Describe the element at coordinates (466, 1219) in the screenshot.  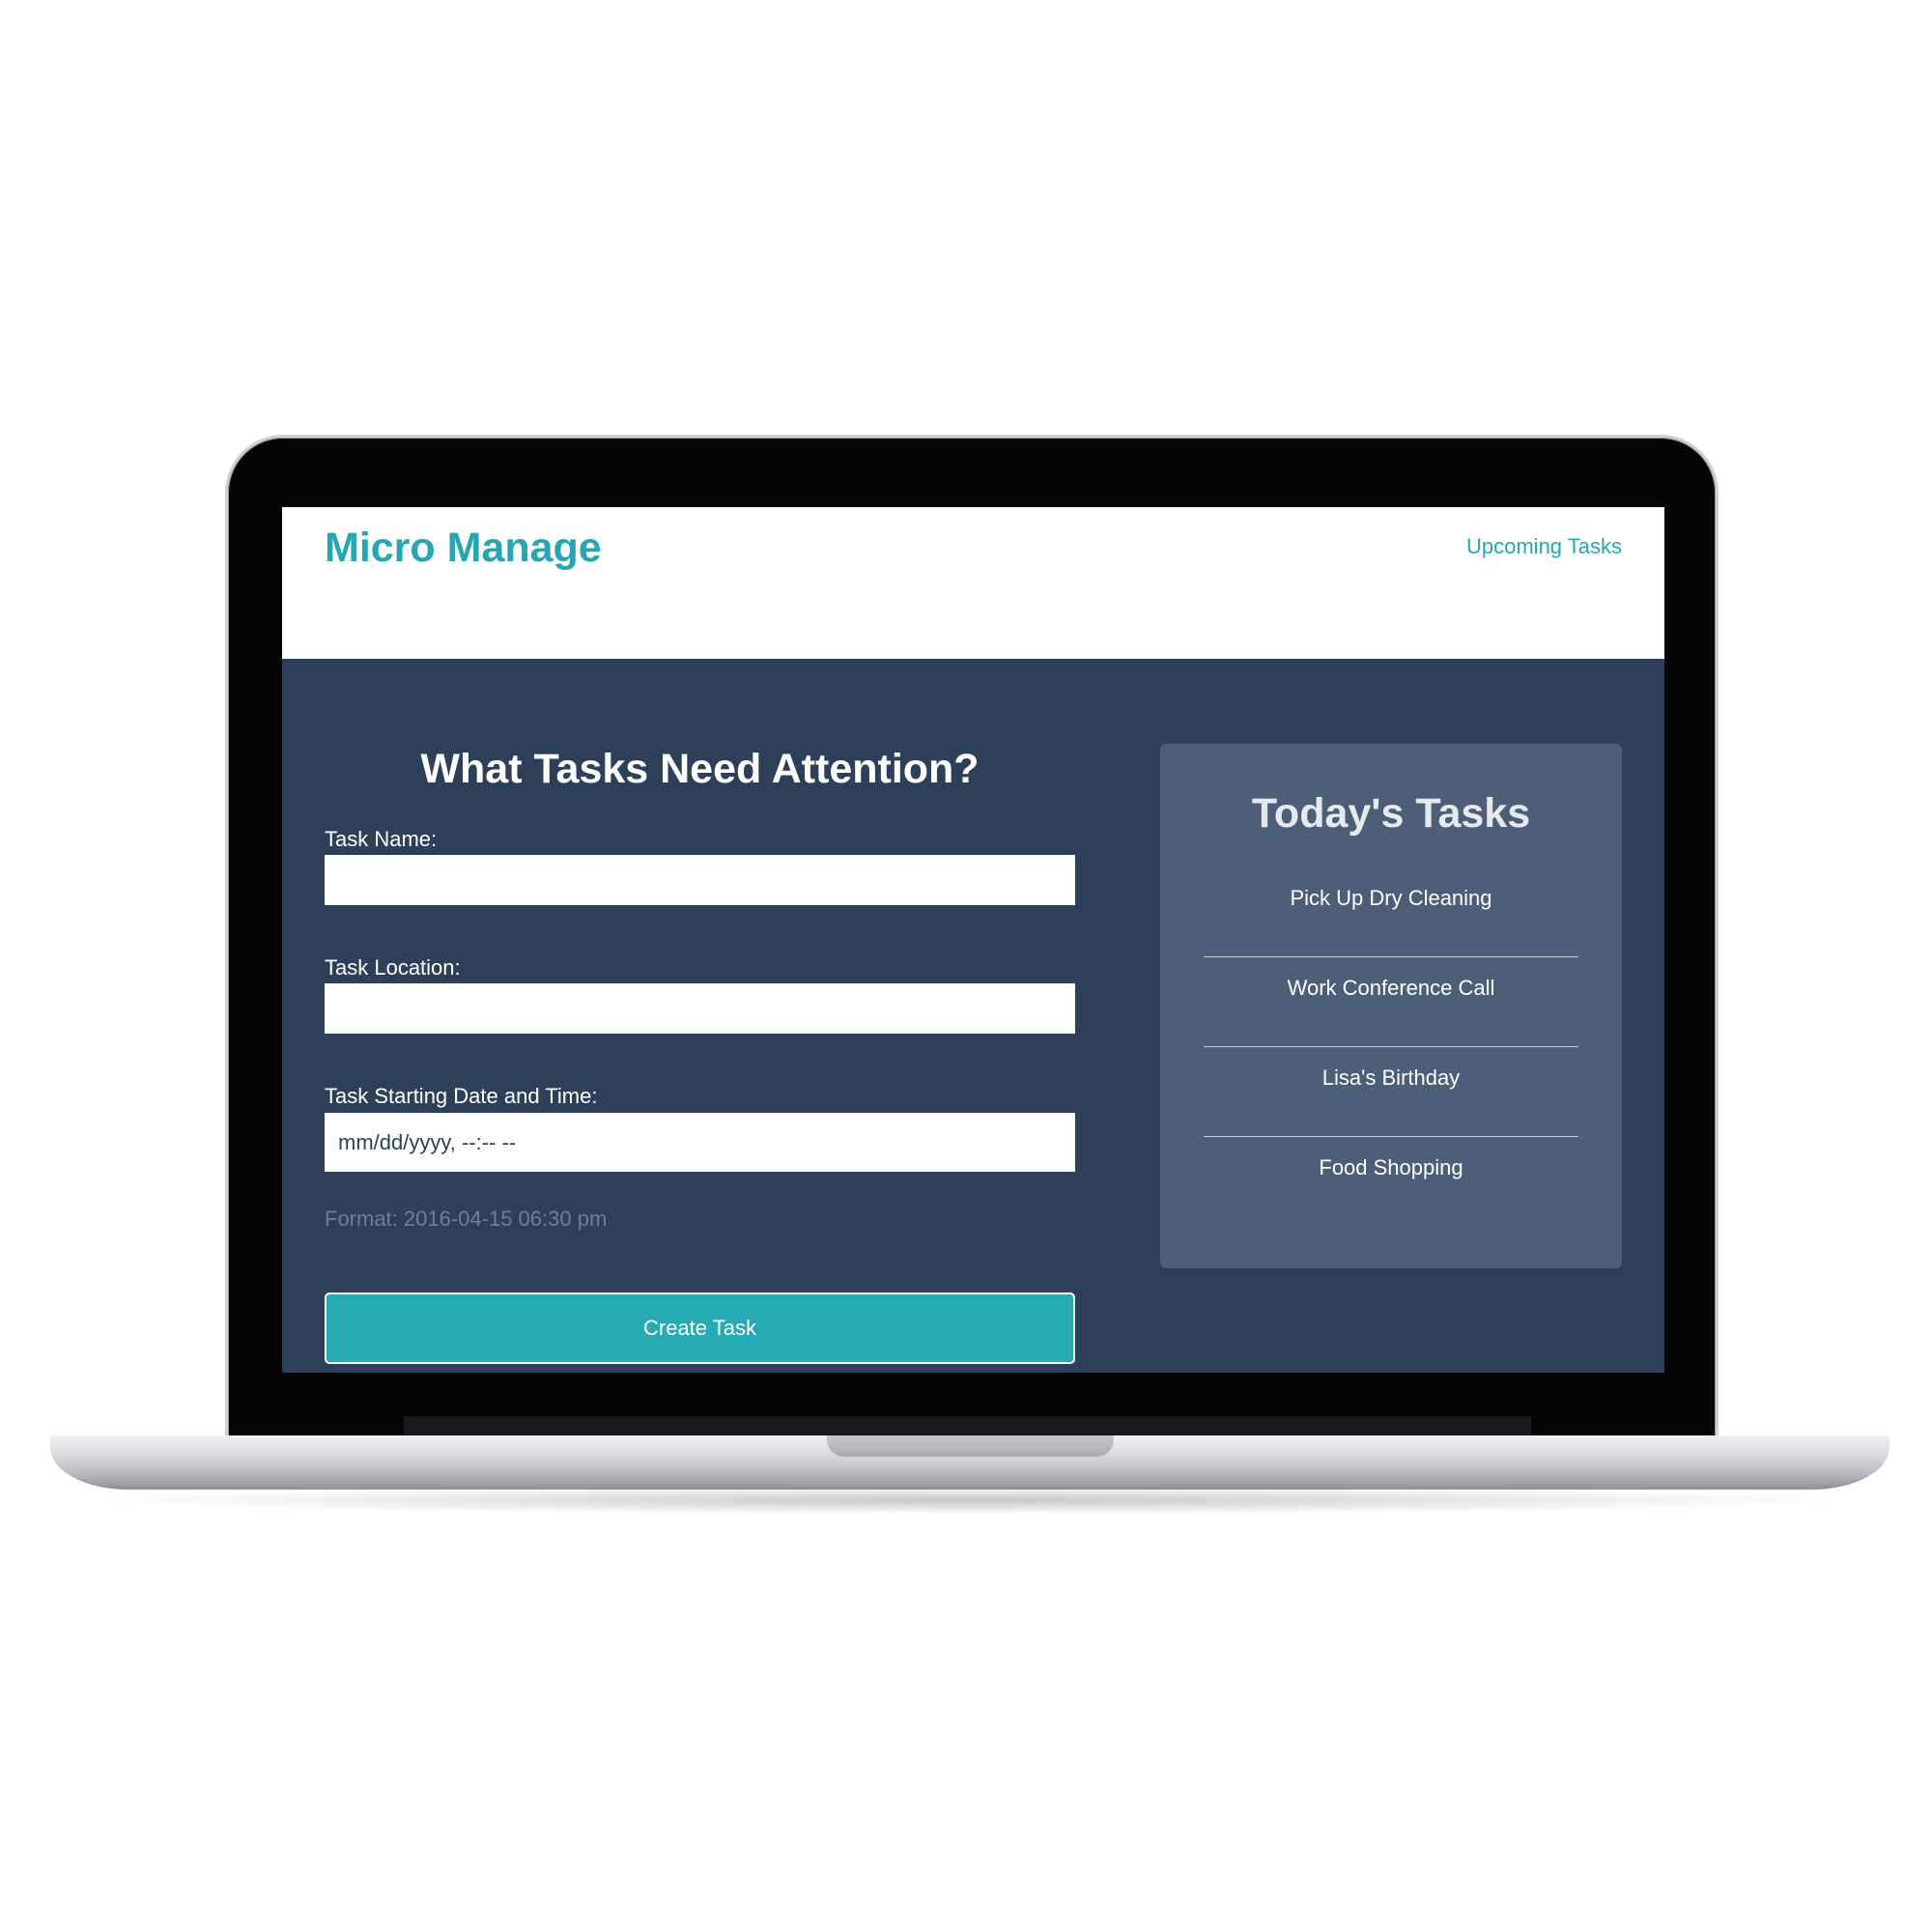
I see `datetime-format-hint: Format: 2016-04-15 06:30 pm` at that location.